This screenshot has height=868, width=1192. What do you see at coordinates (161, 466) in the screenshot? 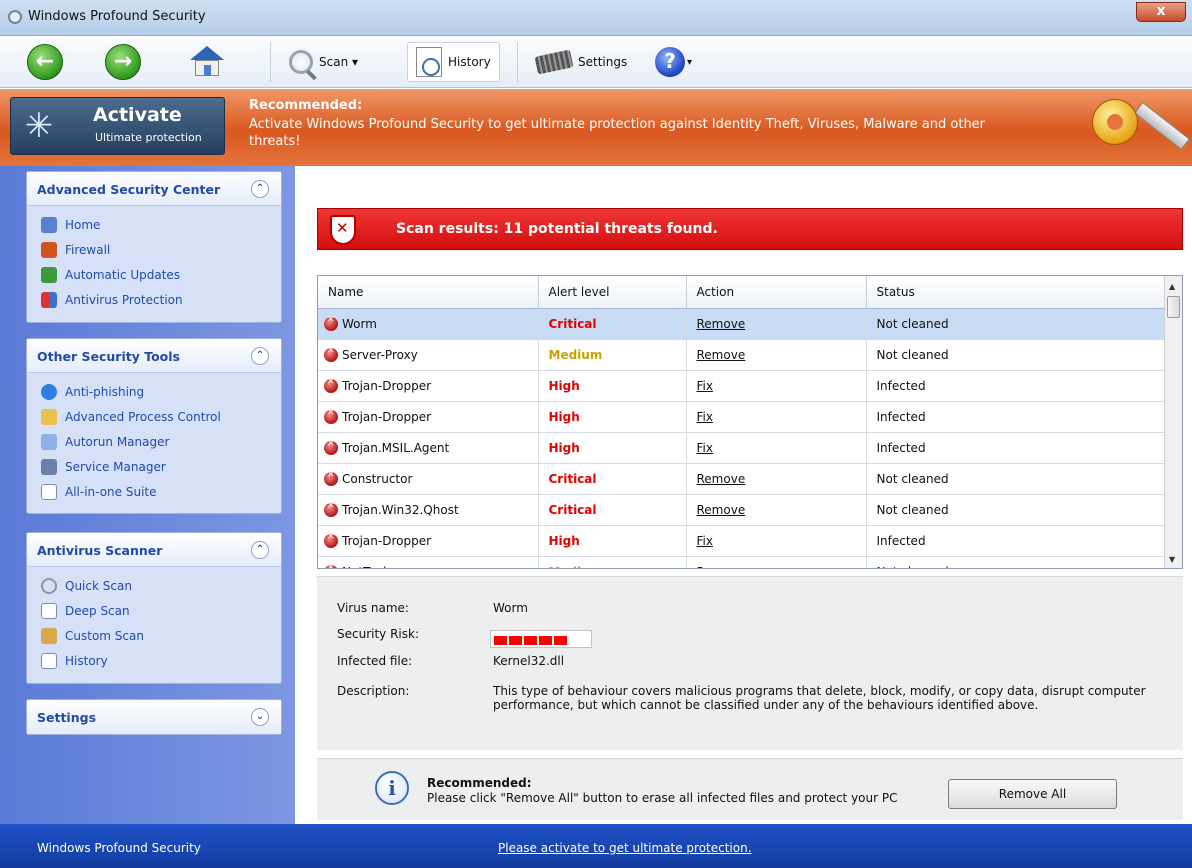
I see `sidebar-item-service-manager: Service Manager` at bounding box center [161, 466].